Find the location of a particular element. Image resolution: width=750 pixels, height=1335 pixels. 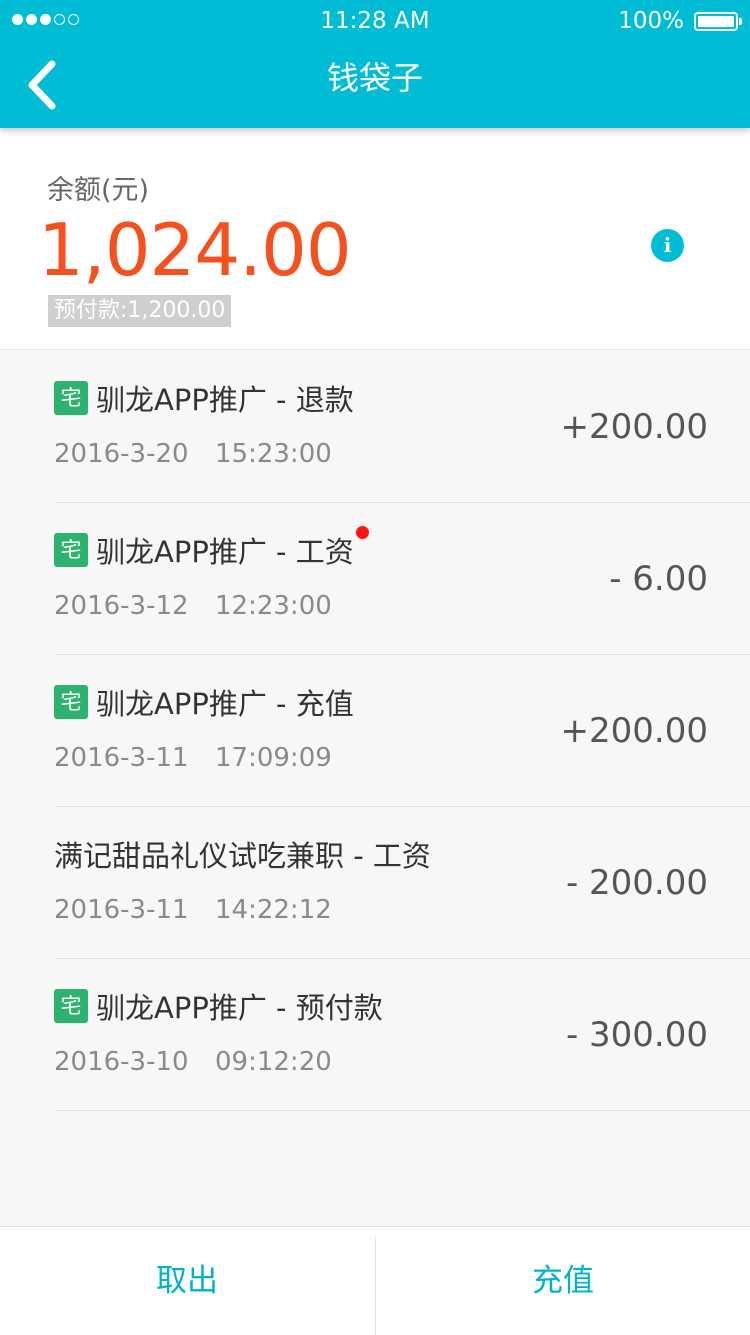

transaction-title-line: 满记甜品礼仪试吃兼职 - 工资 is located at coordinates (242, 854).